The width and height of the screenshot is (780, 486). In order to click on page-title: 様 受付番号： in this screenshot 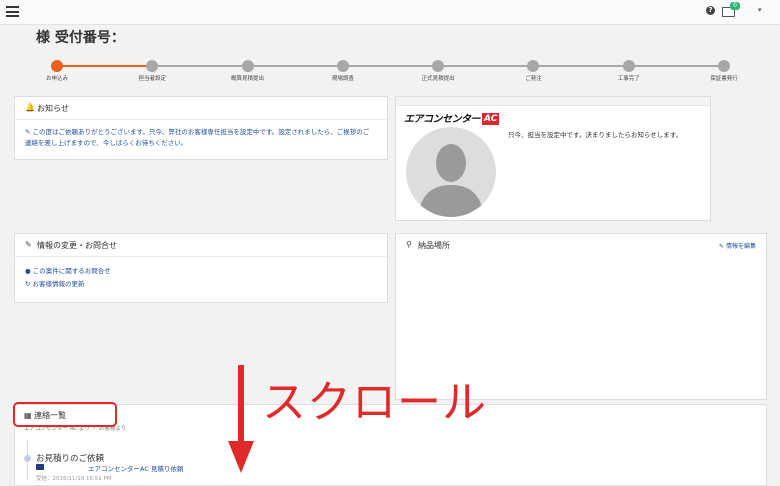, I will do `click(80, 38)`.